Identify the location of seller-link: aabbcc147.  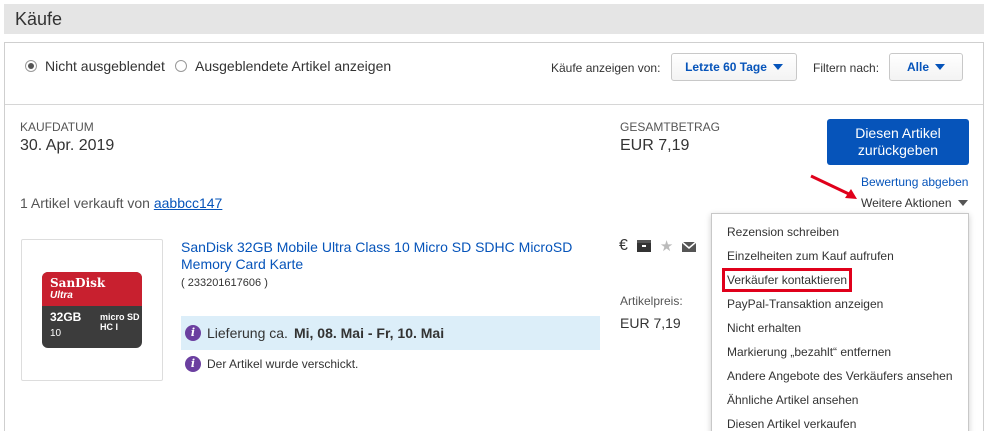
(188, 203).